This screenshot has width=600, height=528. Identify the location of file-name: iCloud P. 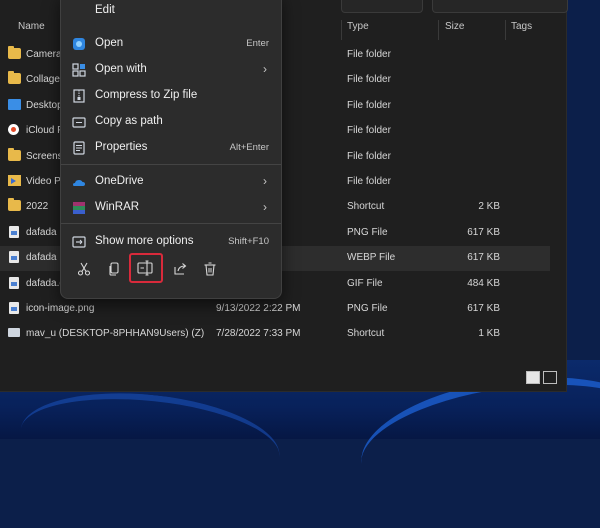
(45, 131).